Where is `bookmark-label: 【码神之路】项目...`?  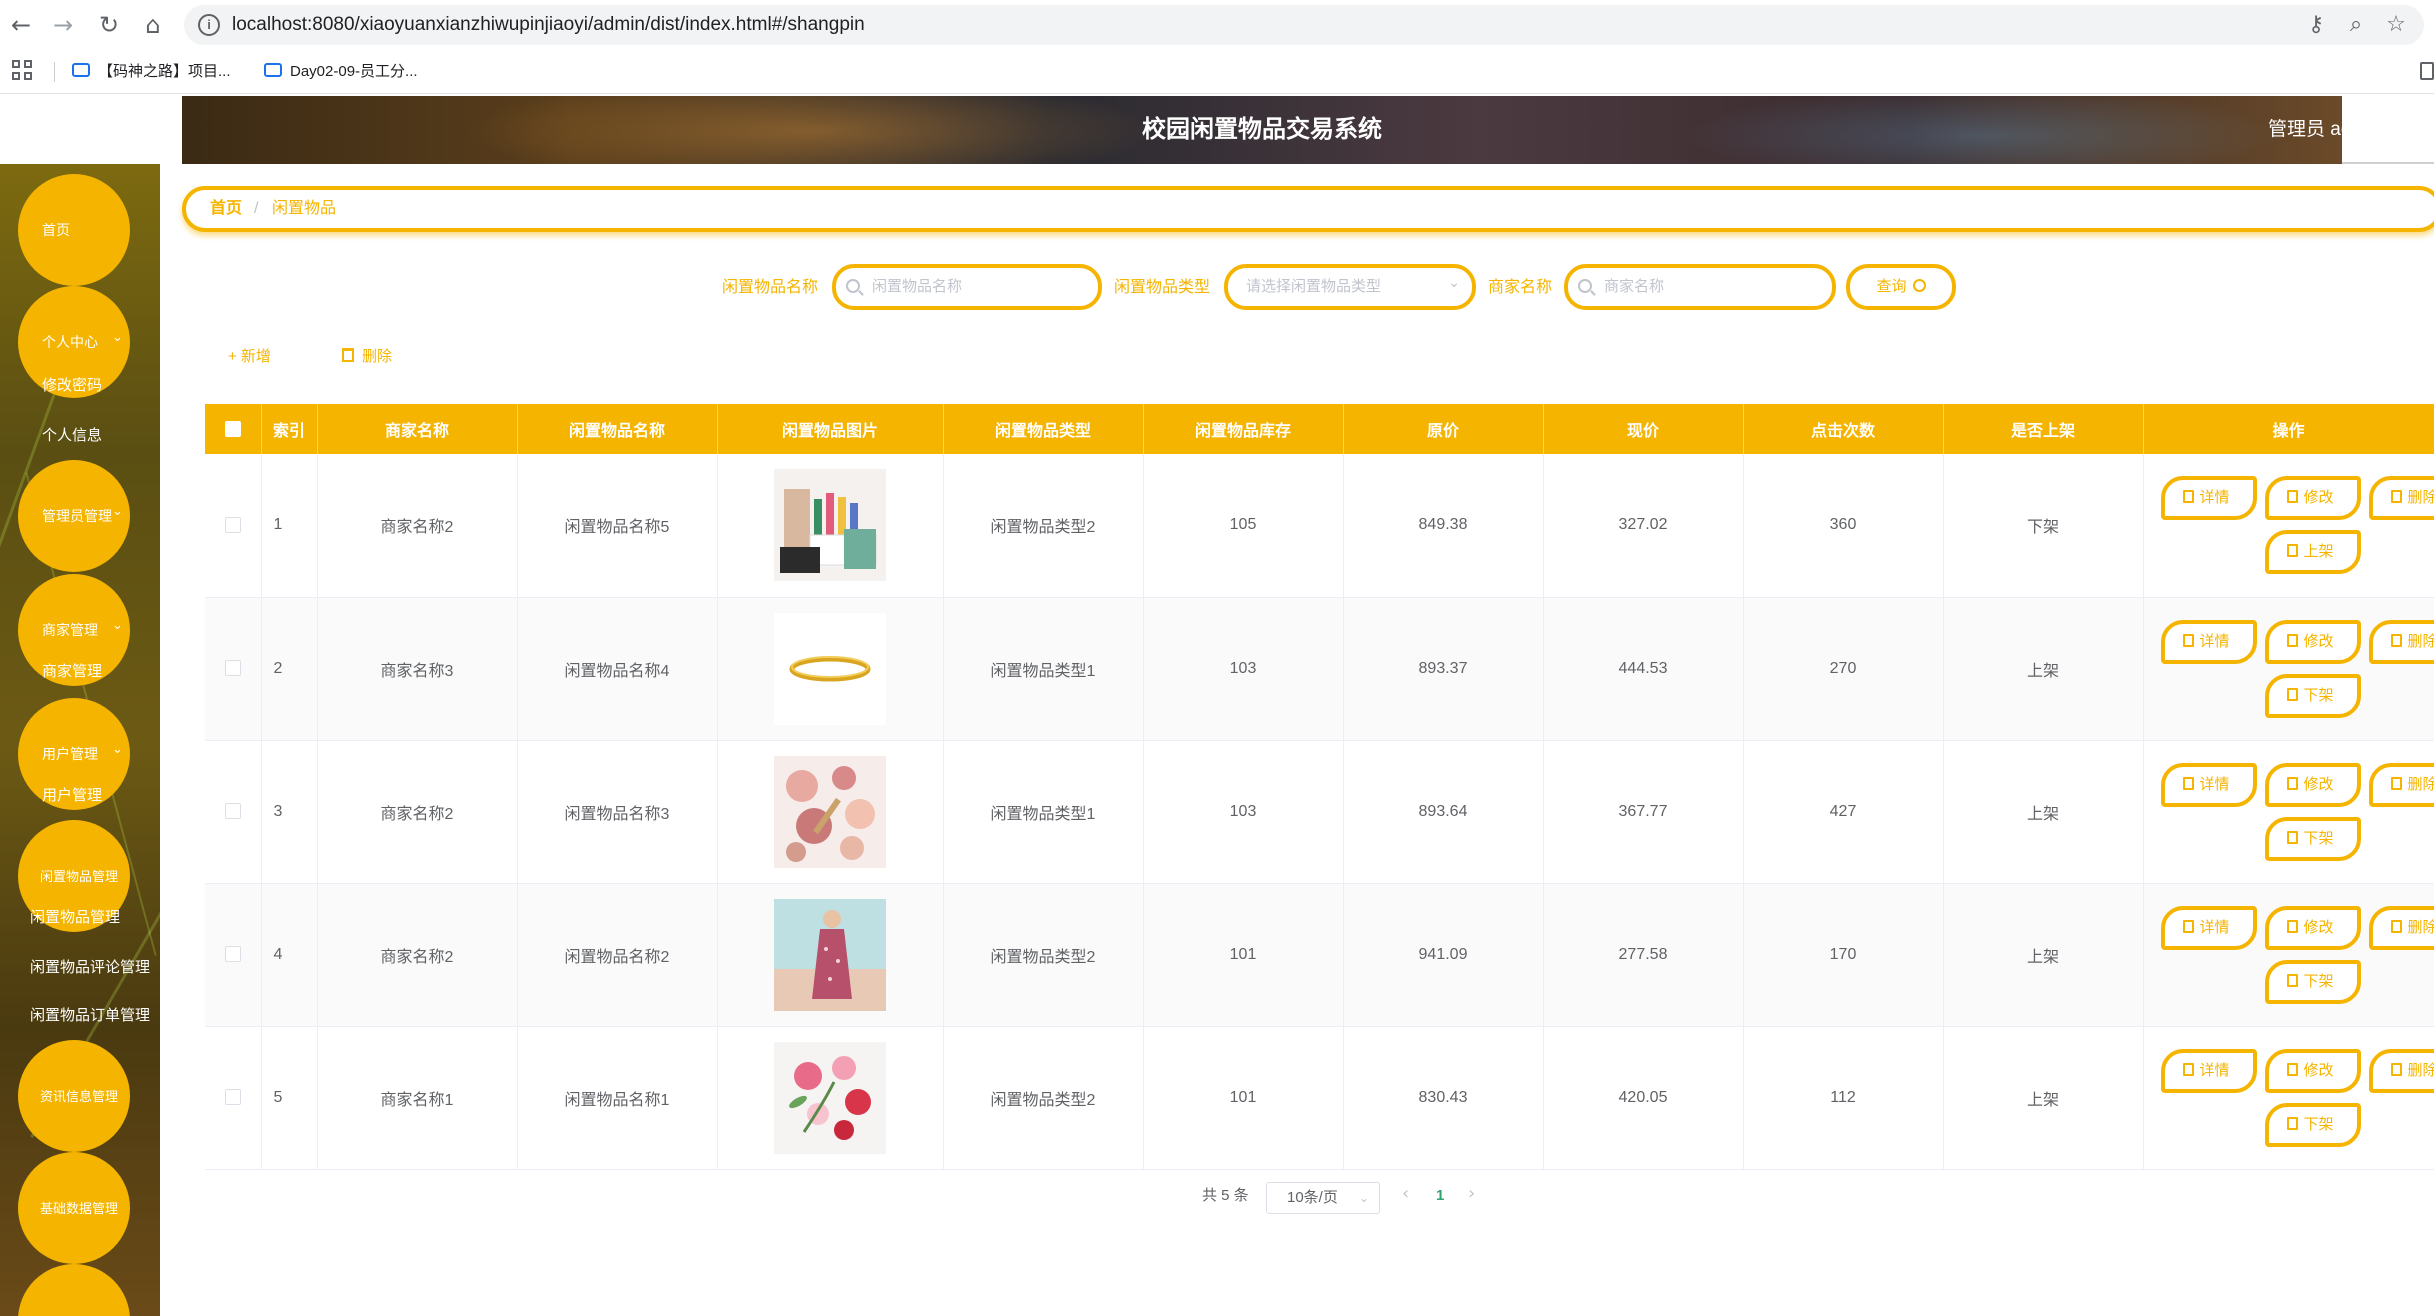 bookmark-label: 【码神之路】项目... is located at coordinates (164, 71).